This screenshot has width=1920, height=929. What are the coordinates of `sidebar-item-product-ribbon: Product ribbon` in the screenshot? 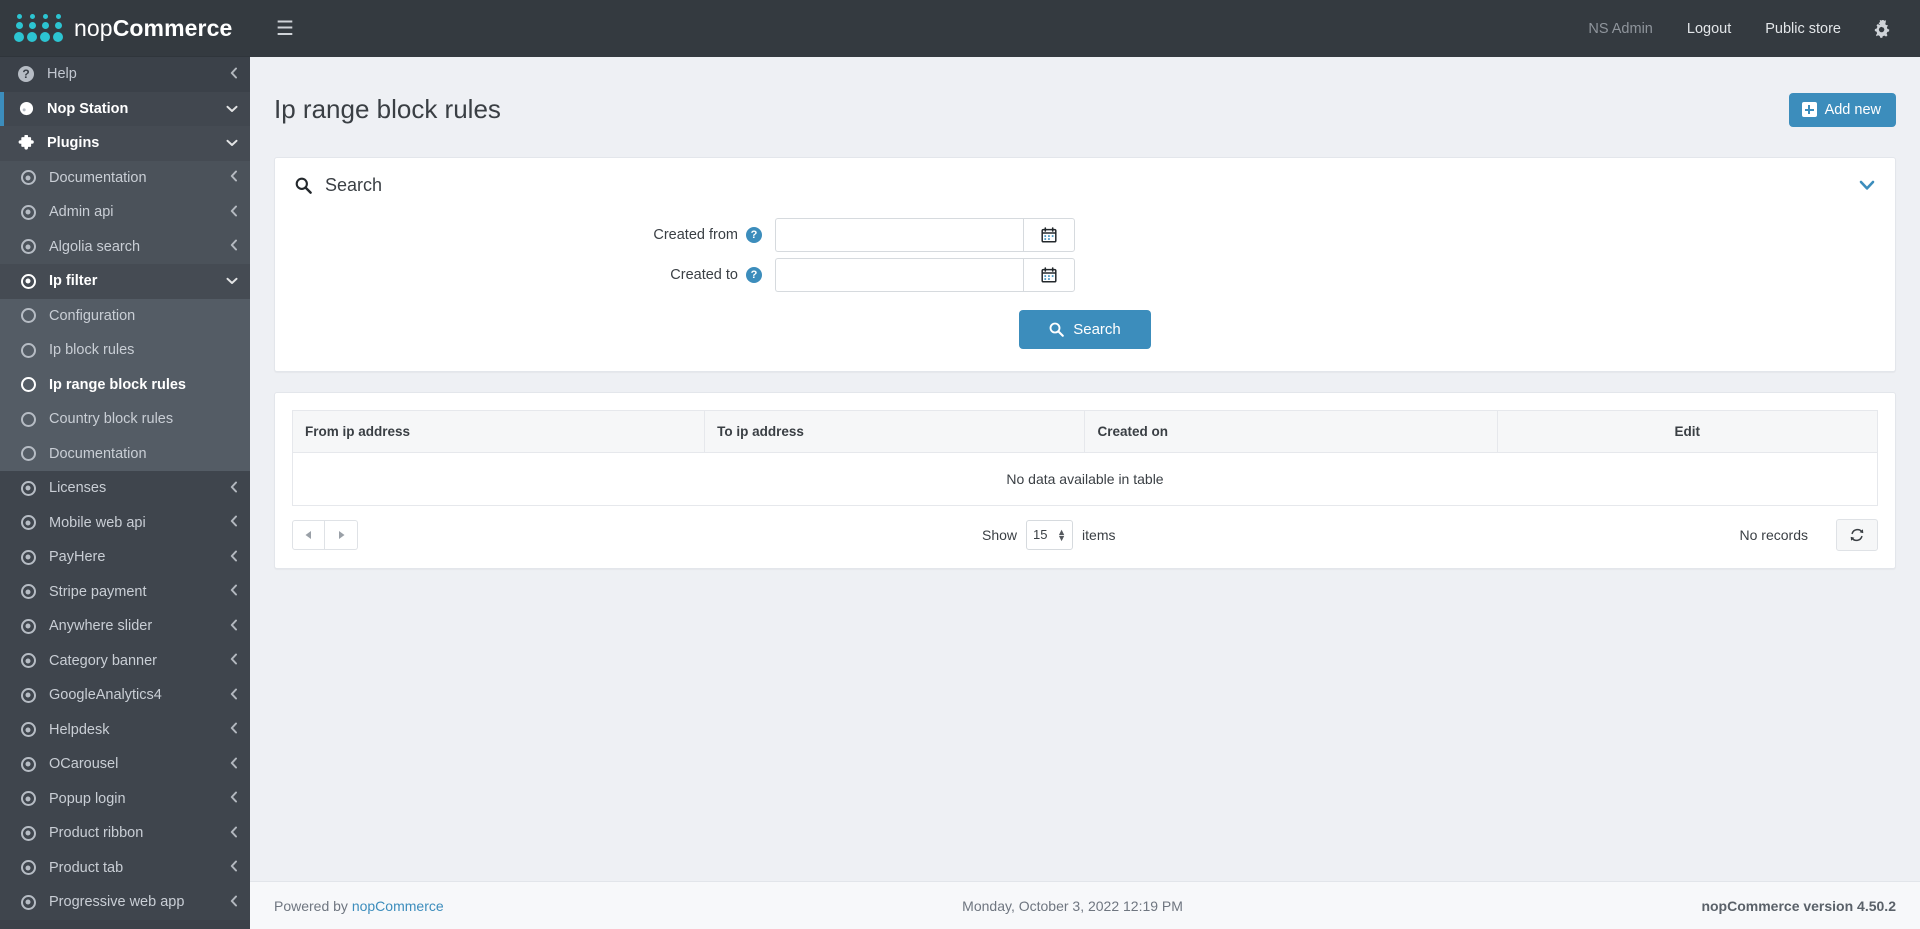 It's located at (125, 833).